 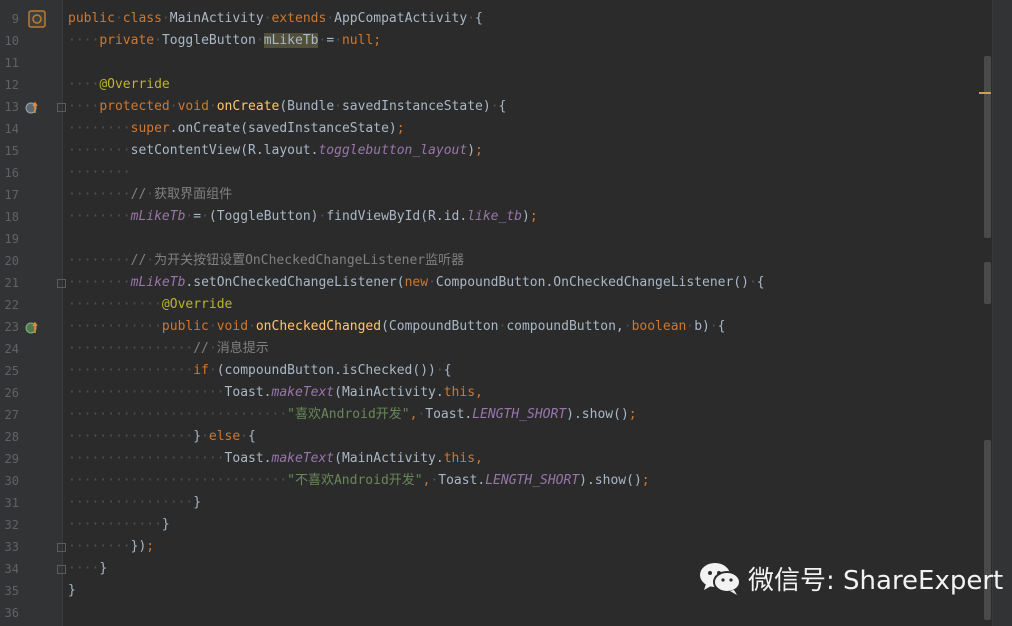 What do you see at coordinates (197, 304) in the screenshot?
I see `code-token: @Override` at bounding box center [197, 304].